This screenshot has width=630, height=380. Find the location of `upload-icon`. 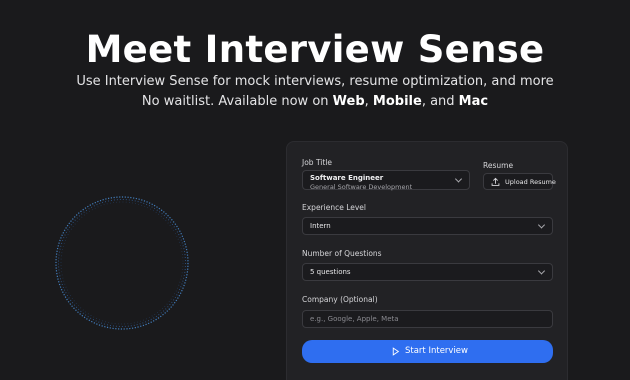

upload-icon is located at coordinates (495, 181).